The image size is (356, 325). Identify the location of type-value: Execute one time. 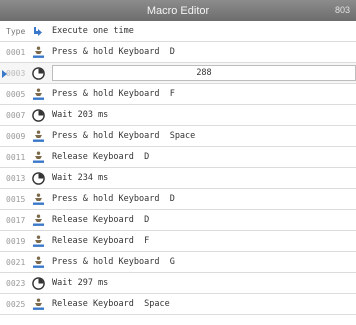
(93, 31).